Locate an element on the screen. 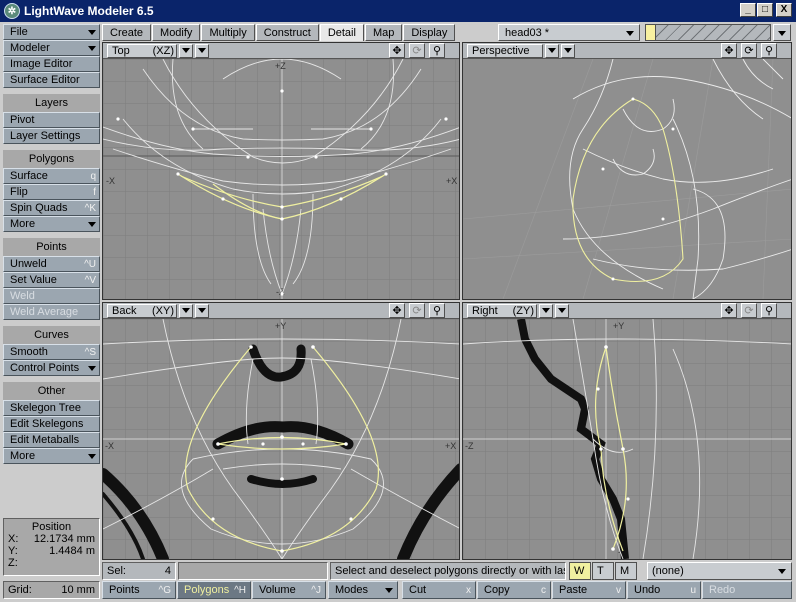 The width and height of the screenshot is (796, 602). copy-button: Copy c is located at coordinates (514, 590).